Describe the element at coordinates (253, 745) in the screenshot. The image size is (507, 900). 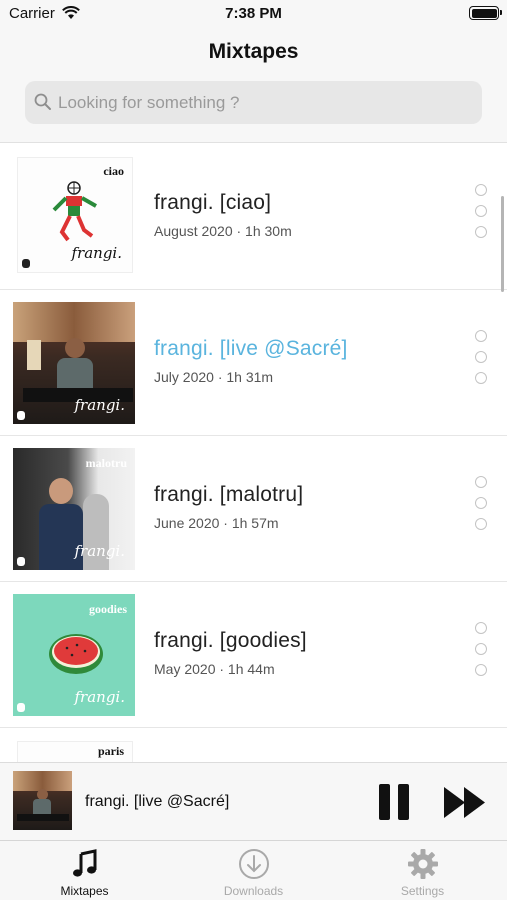
I see `mixtape-row: paris` at that location.